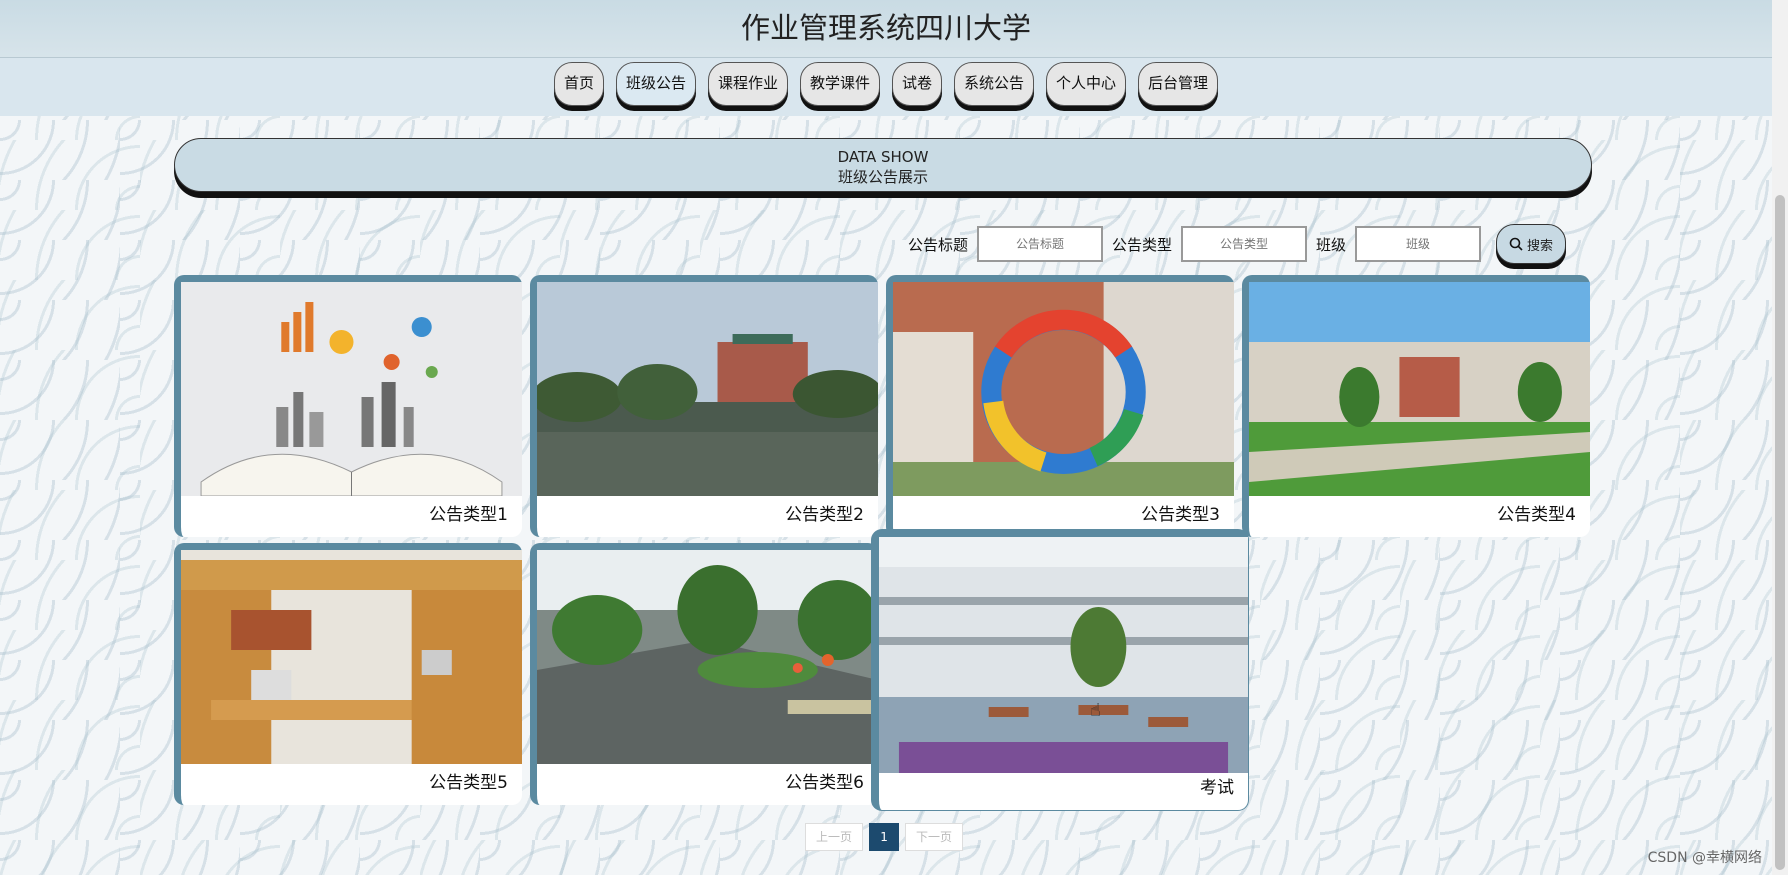 Image resolution: width=1788 pixels, height=875 pixels. I want to click on hand-cursor-icon: ☝, so click(1095, 710).